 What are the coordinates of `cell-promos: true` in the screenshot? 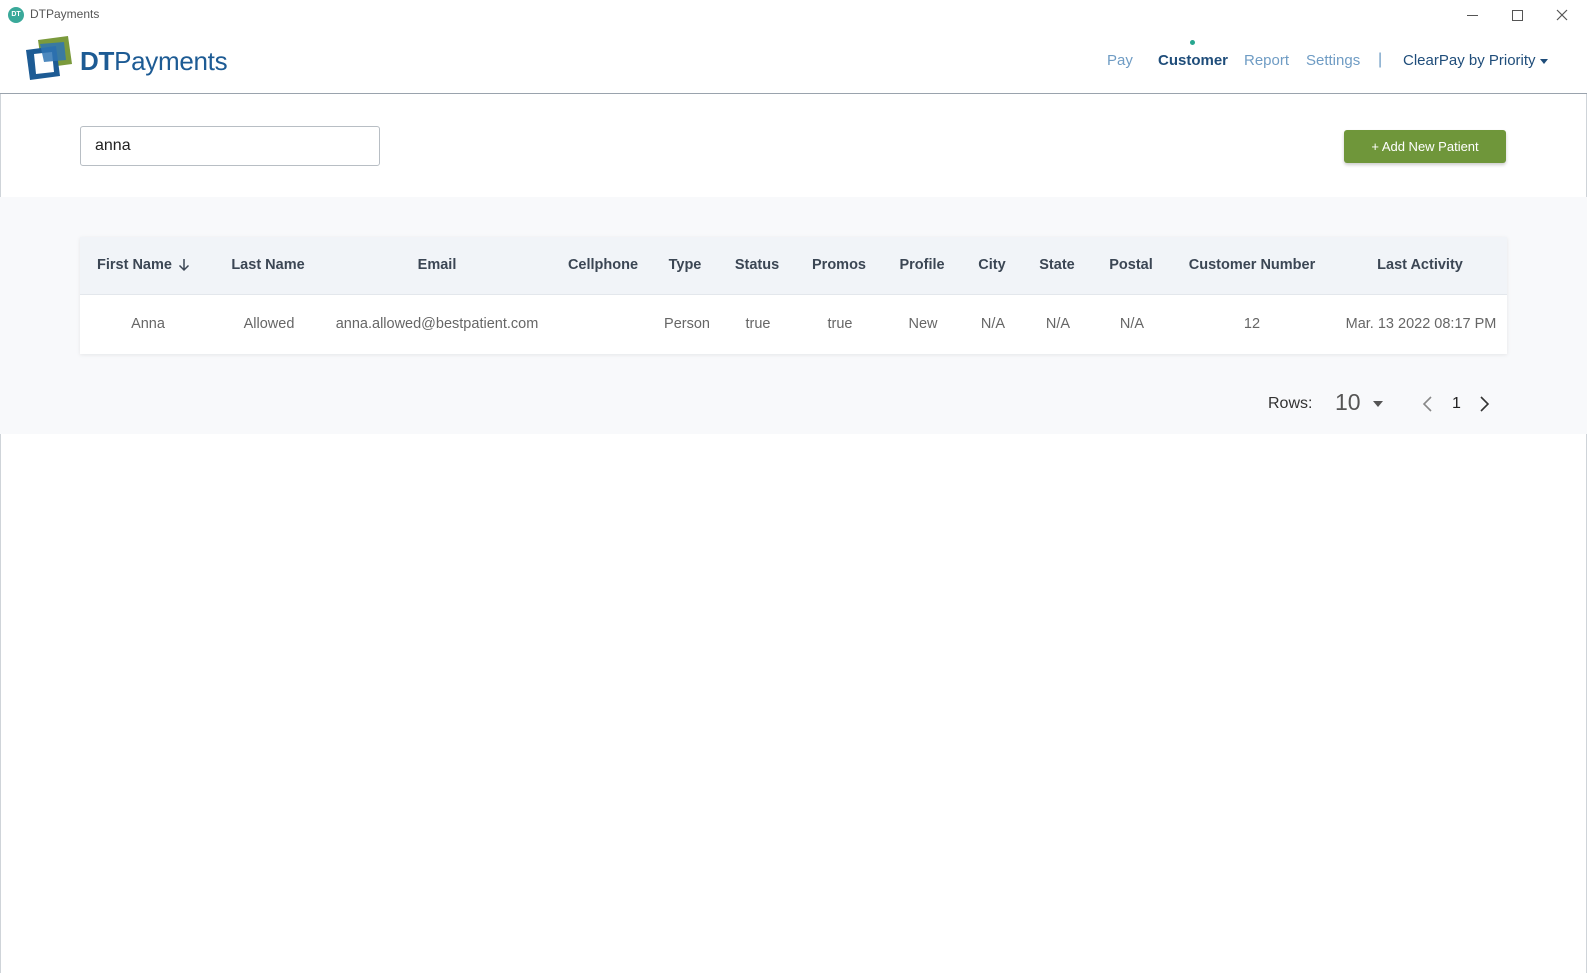 It's located at (840, 324).